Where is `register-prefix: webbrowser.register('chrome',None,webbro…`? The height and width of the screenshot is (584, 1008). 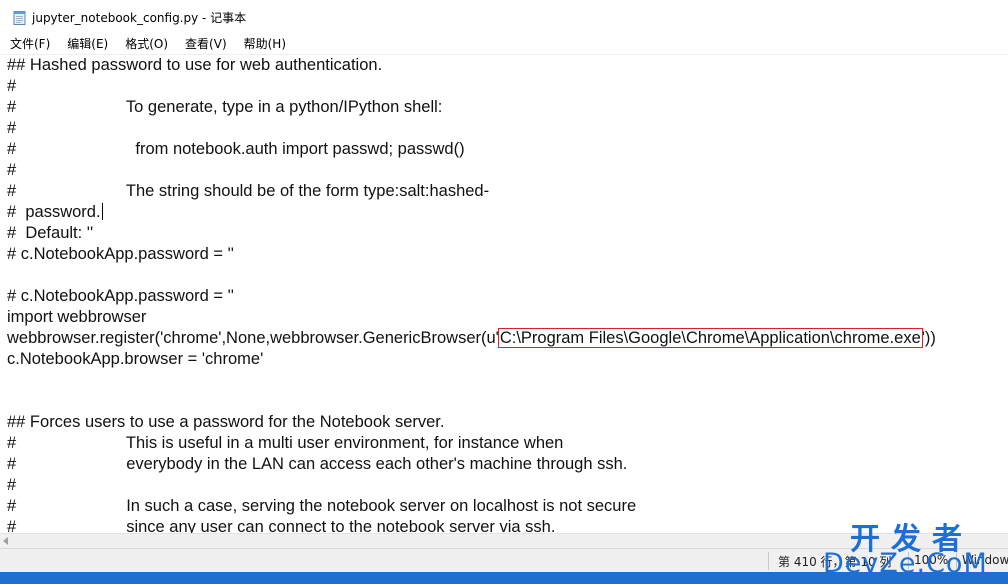 register-prefix: webbrowser.register('chrome',None,webbro… is located at coordinates (253, 338).